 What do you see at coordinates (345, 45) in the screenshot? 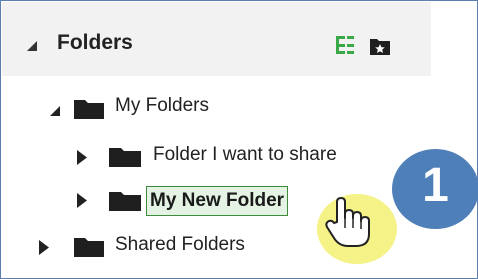
I see `tree-view-icon` at bounding box center [345, 45].